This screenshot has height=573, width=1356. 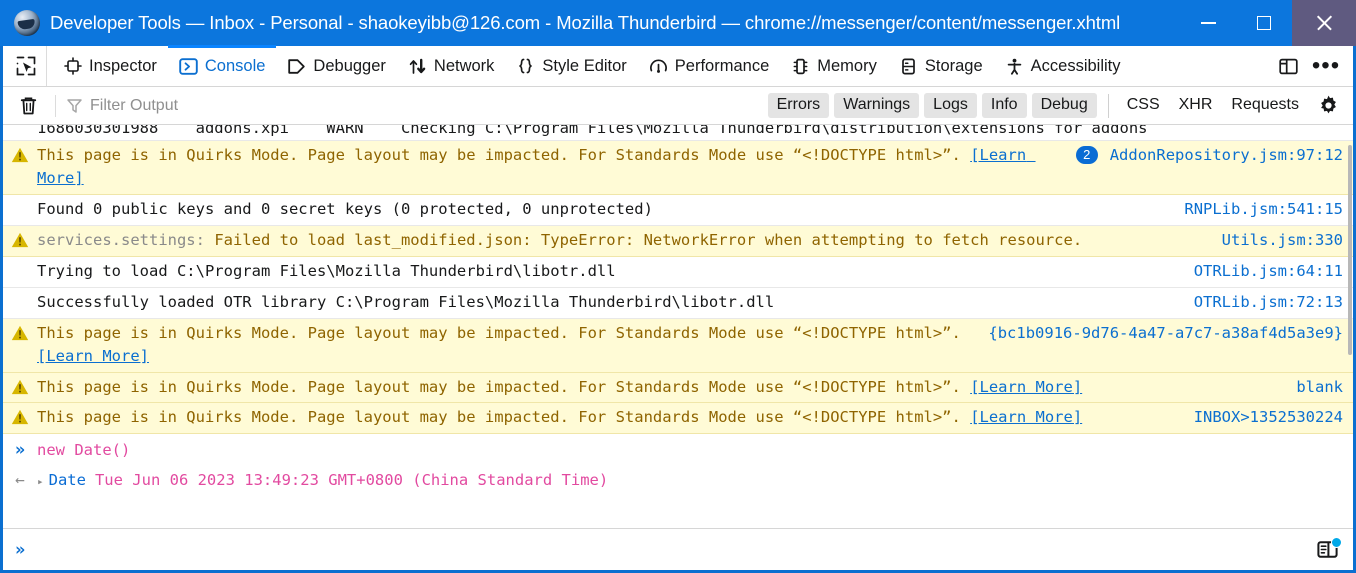 What do you see at coordinates (584, 65) in the screenshot?
I see `tab-label: Style Editor` at bounding box center [584, 65].